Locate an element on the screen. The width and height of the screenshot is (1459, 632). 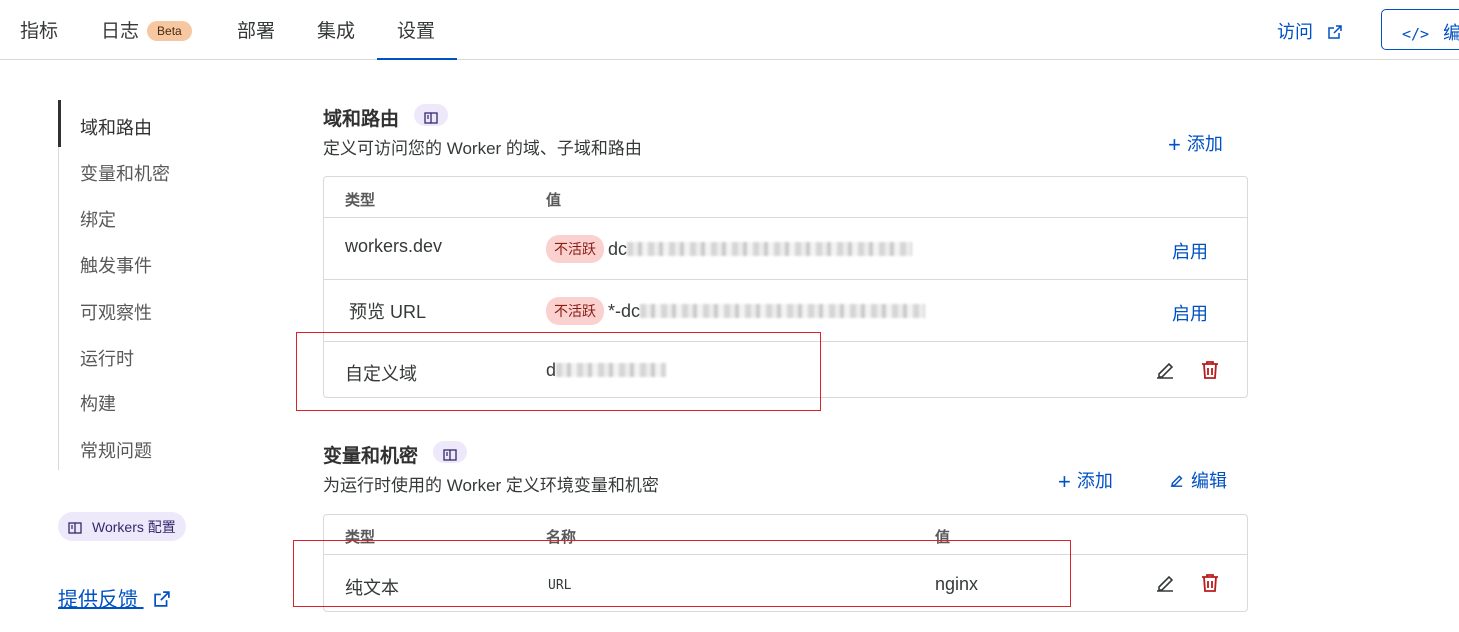
workers-config-docs-chip: Workers 配置 is located at coordinates (122, 526).